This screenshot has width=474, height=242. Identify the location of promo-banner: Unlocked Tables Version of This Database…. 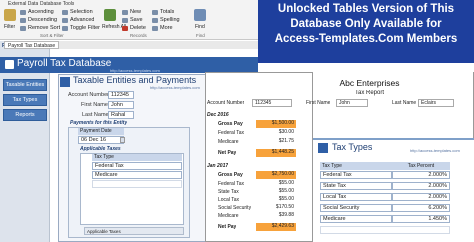
(366, 31).